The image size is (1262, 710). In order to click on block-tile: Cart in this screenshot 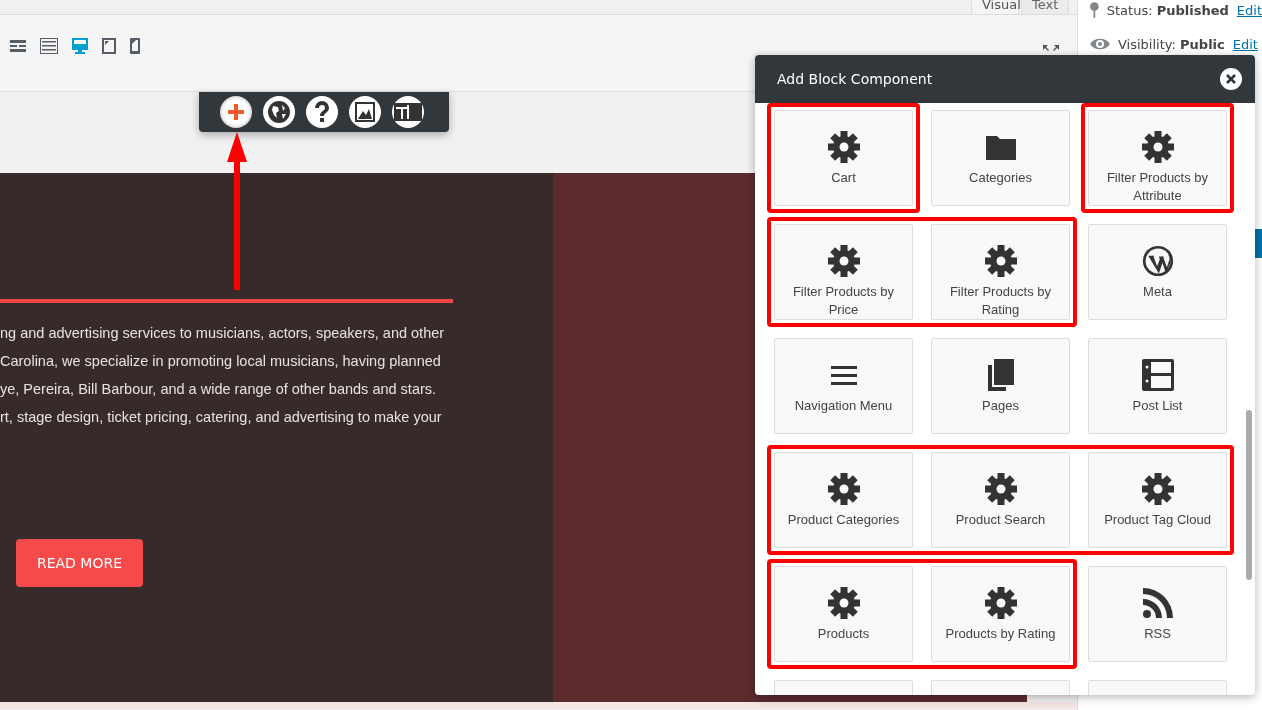, I will do `click(843, 158)`.